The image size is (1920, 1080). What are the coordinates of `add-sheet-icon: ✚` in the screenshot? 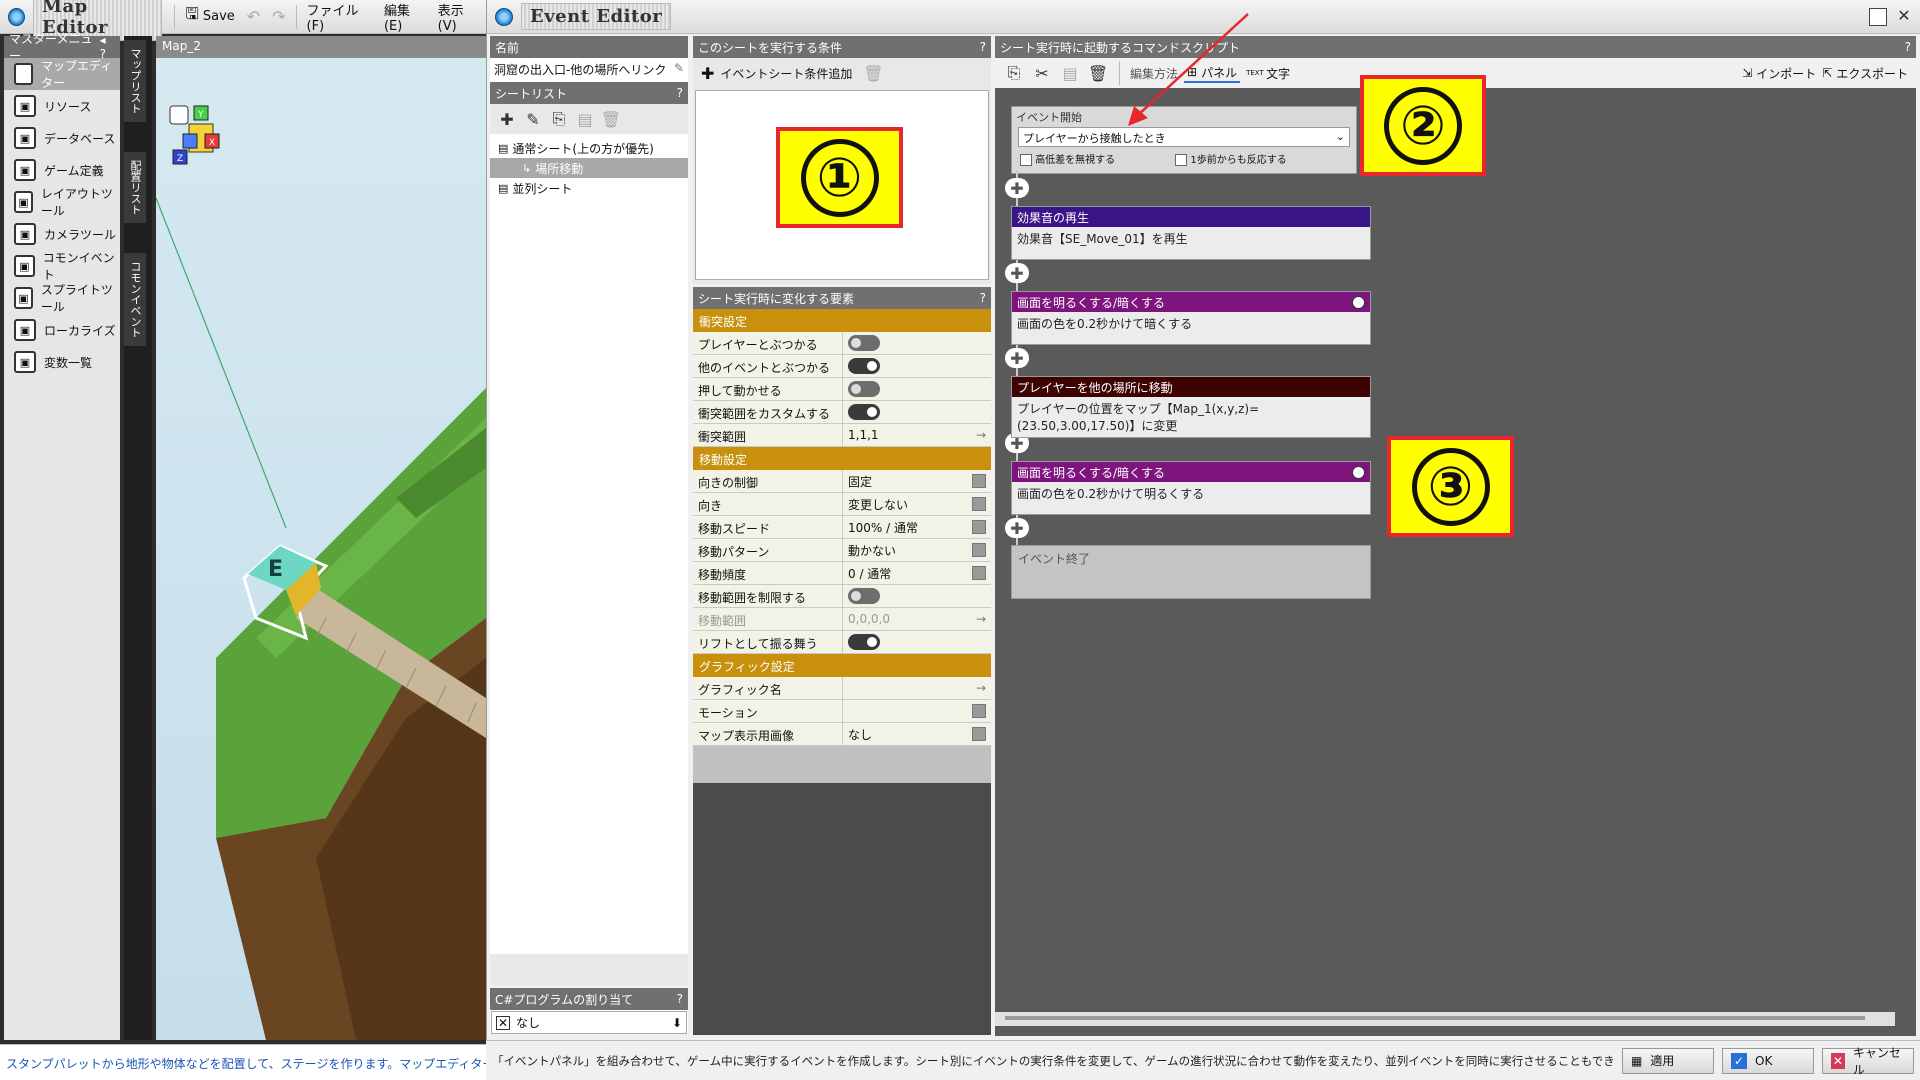 It's located at (507, 119).